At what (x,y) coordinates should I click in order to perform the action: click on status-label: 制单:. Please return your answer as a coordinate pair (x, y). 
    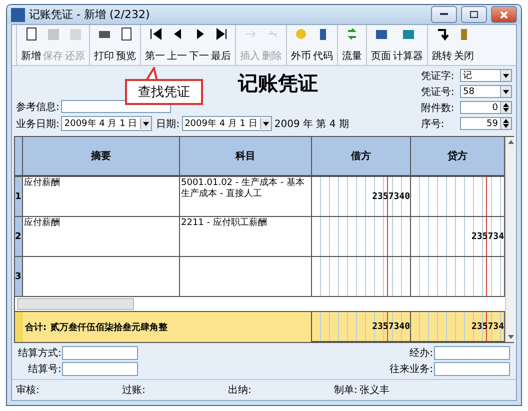
    Looking at the image, I should click on (346, 390).